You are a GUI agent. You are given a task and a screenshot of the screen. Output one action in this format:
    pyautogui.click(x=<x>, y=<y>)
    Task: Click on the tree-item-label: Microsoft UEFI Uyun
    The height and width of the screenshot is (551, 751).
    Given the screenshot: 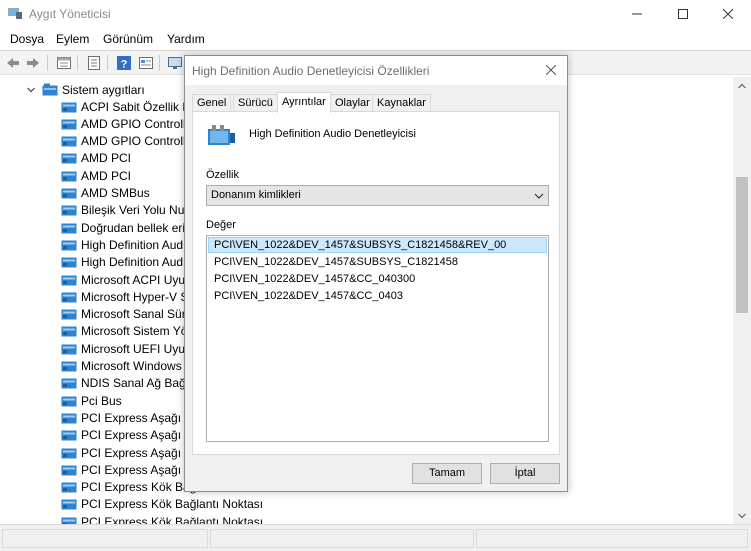 What is the action you would take?
    pyautogui.click(x=136, y=348)
    